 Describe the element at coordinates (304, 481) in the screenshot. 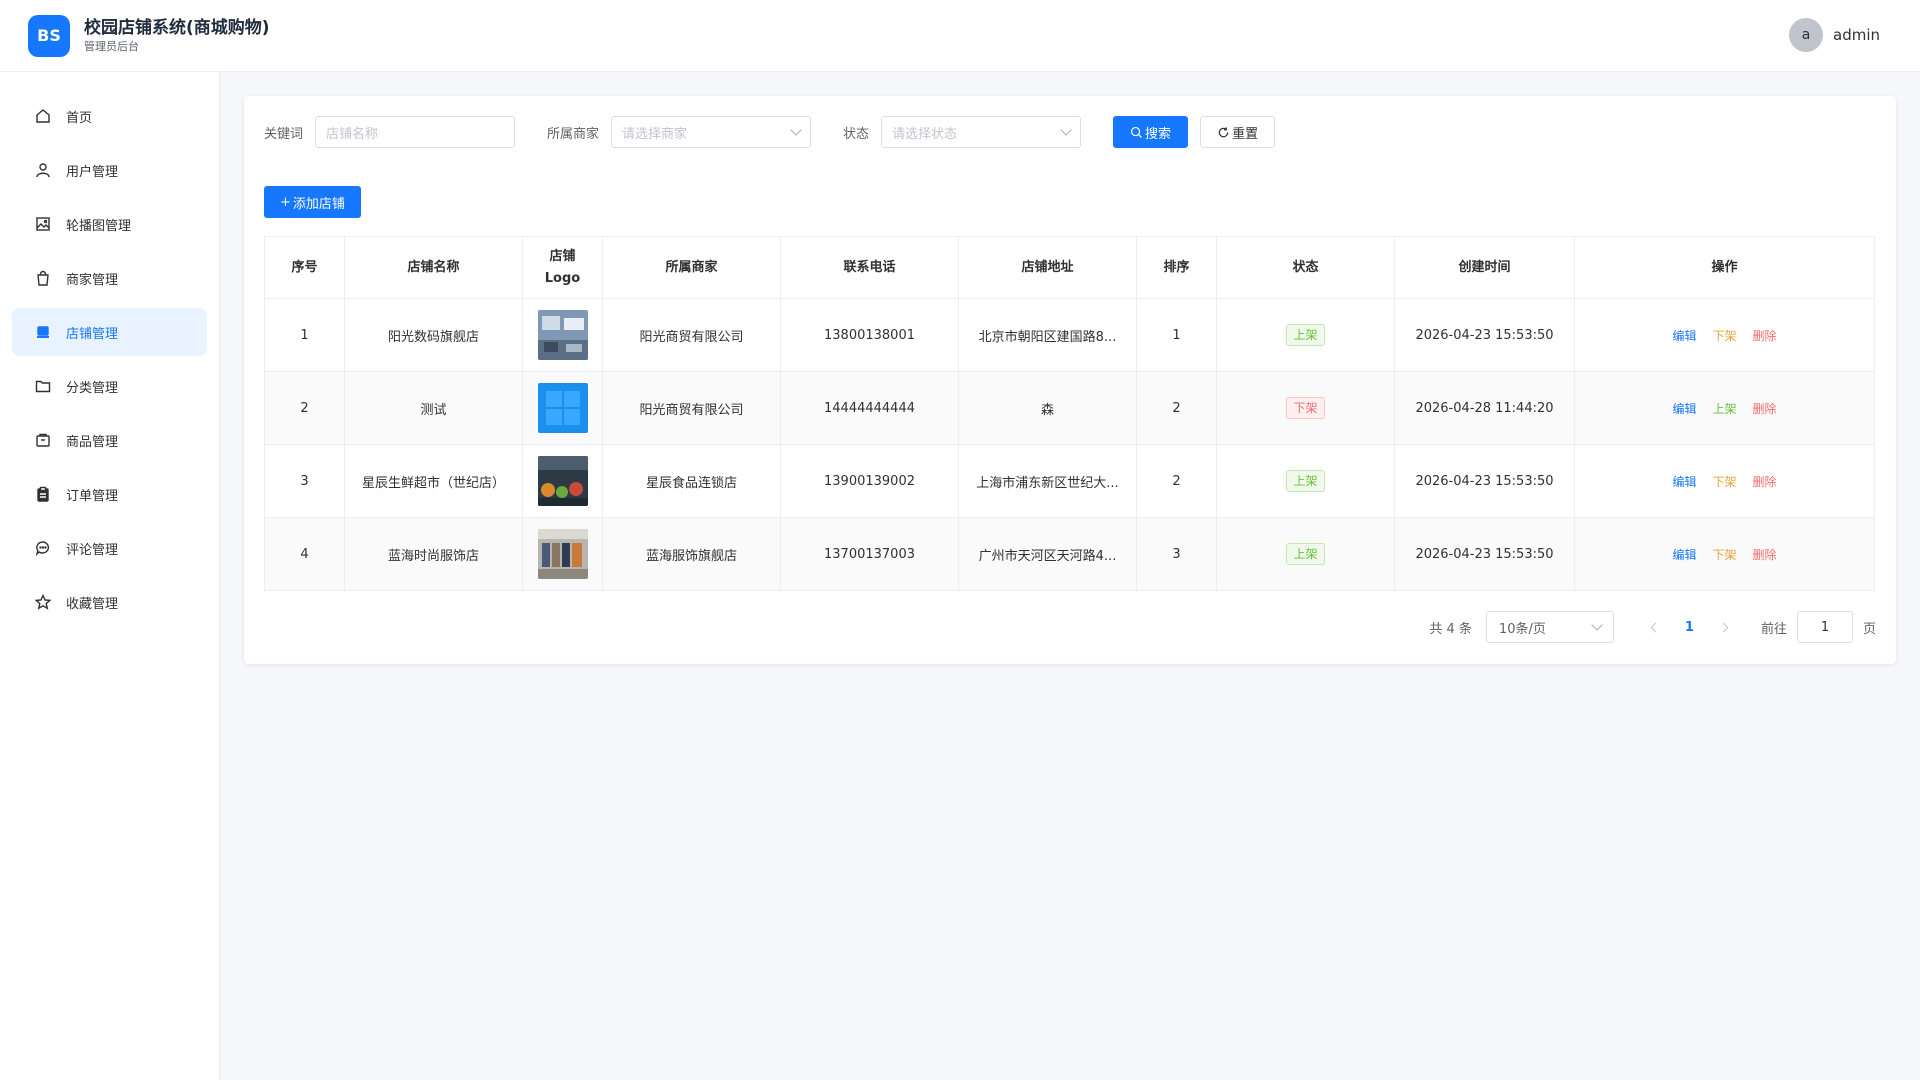

I see `cell-index: 3` at that location.